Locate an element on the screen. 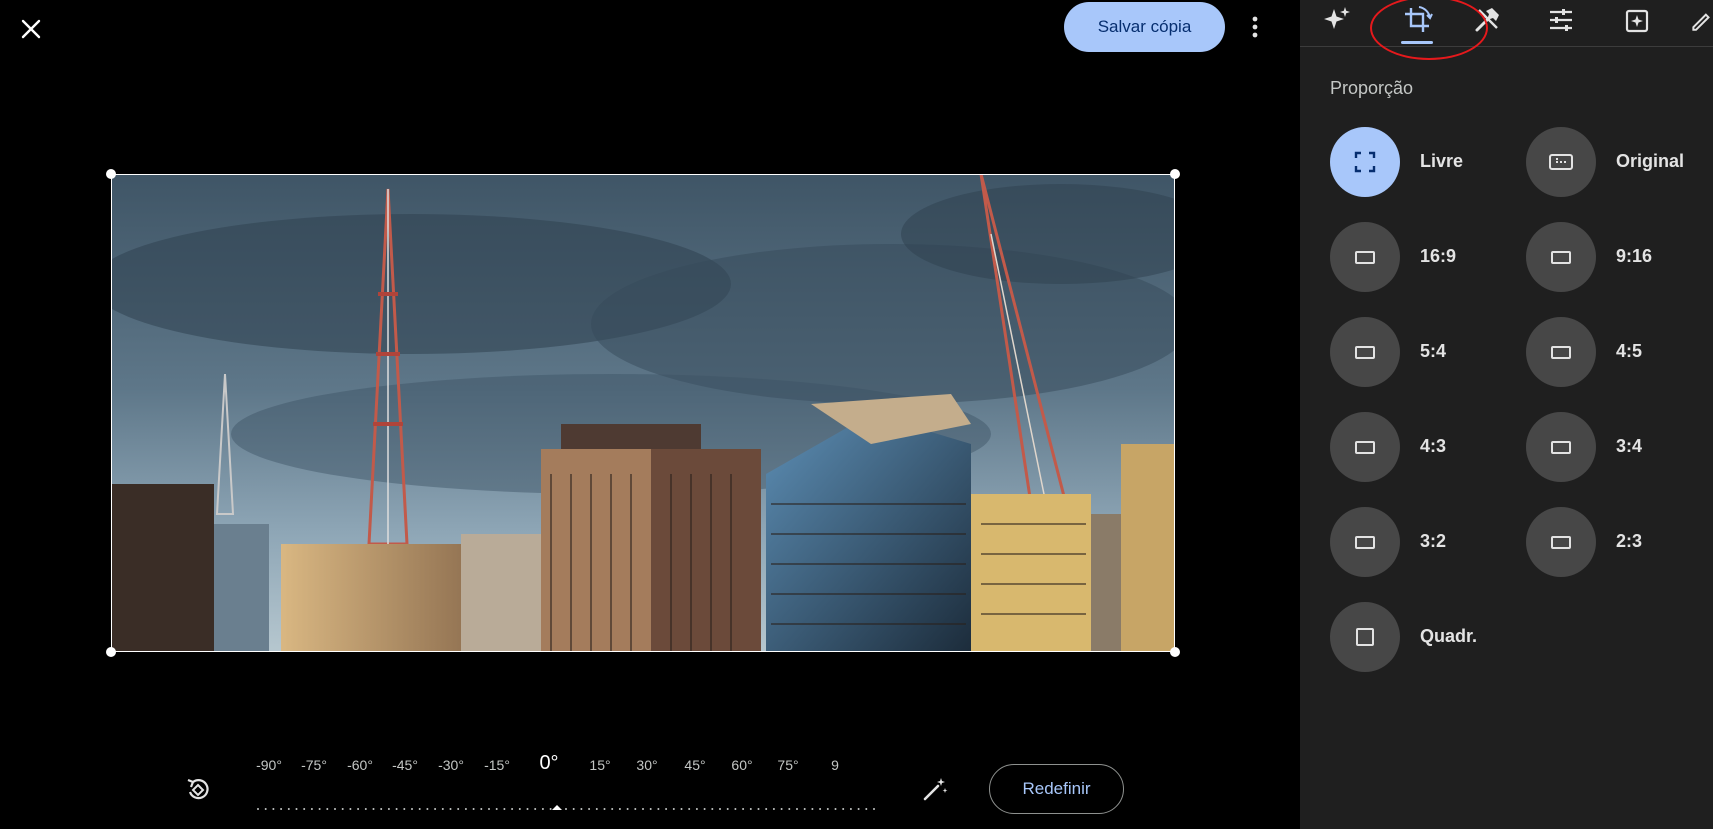  auto-straighten-button is located at coordinates (935, 789).